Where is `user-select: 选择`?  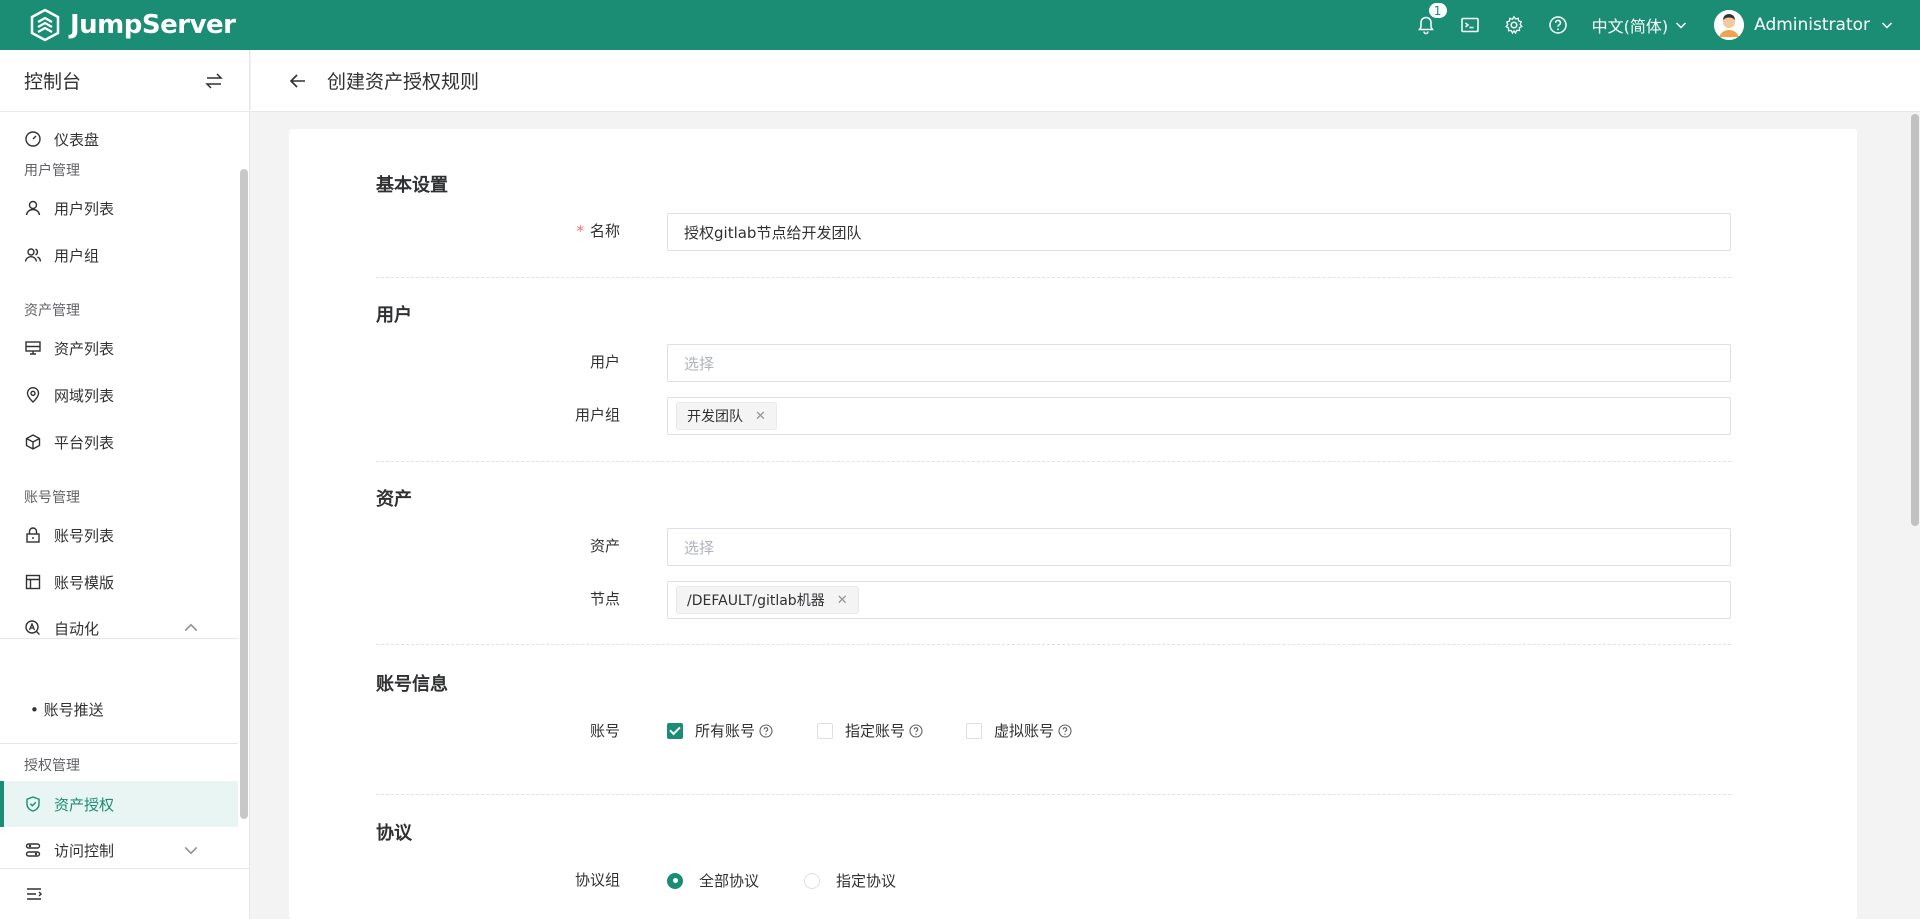 user-select: 选择 is located at coordinates (1199, 363).